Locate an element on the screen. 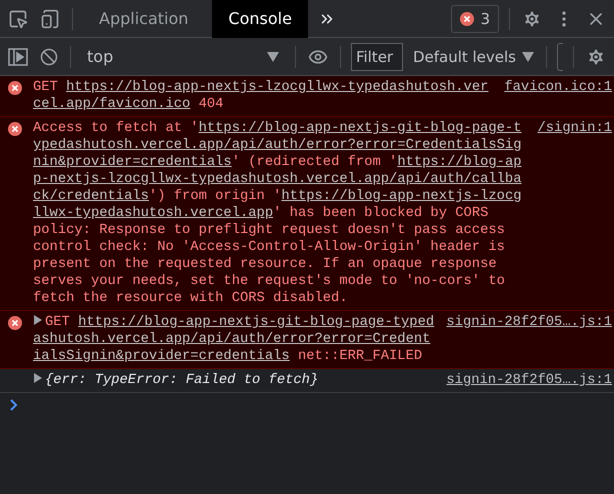  error-message: GET https://blog-app-nextjs-lzocgllwx-typedashutosh.vercel.app/favicon.ico 404 is located at coordinates (261, 96).